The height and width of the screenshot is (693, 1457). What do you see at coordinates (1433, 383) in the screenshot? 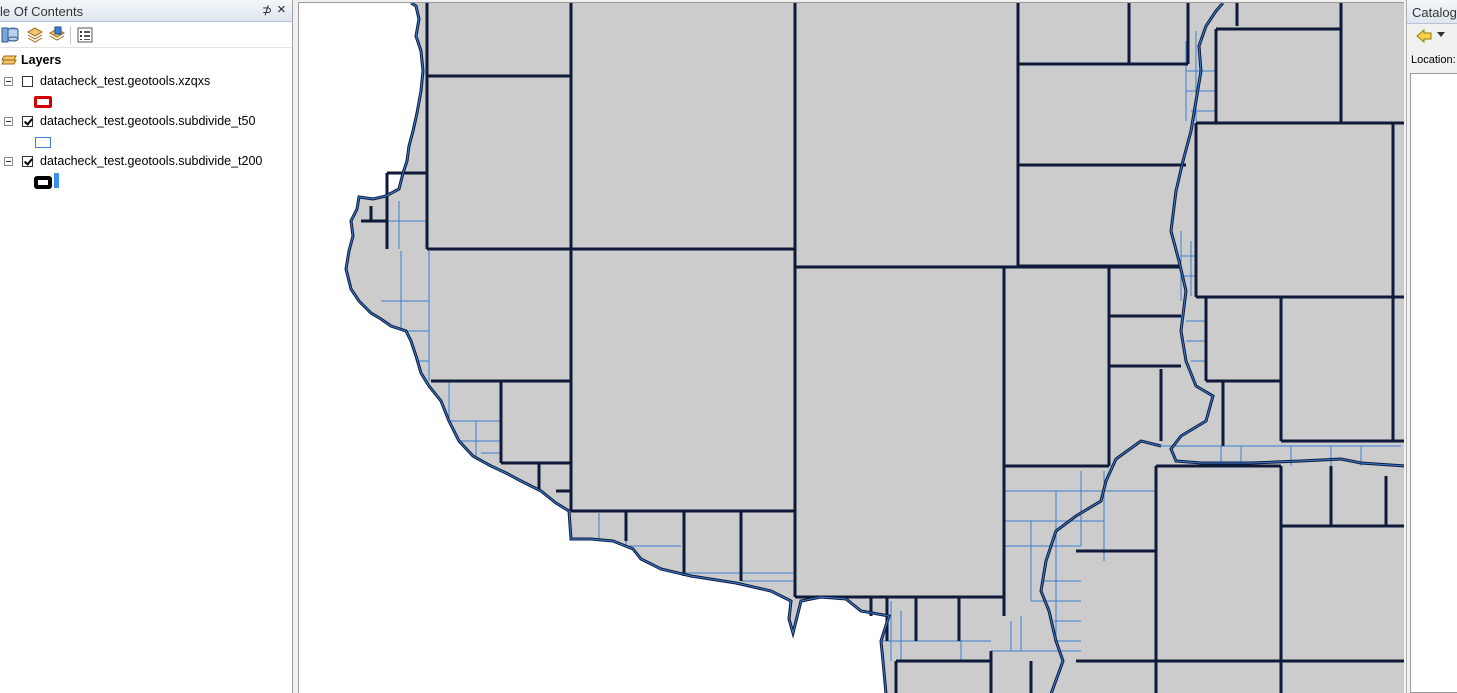
I see `catalog-tree` at bounding box center [1433, 383].